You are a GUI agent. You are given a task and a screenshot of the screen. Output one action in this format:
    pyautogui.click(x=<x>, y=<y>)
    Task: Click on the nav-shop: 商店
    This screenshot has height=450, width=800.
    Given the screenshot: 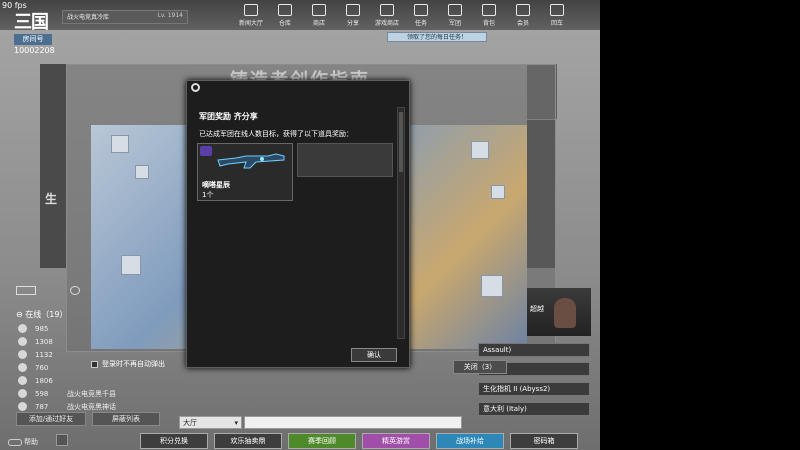 What is the action you would take?
    pyautogui.click(x=319, y=15)
    